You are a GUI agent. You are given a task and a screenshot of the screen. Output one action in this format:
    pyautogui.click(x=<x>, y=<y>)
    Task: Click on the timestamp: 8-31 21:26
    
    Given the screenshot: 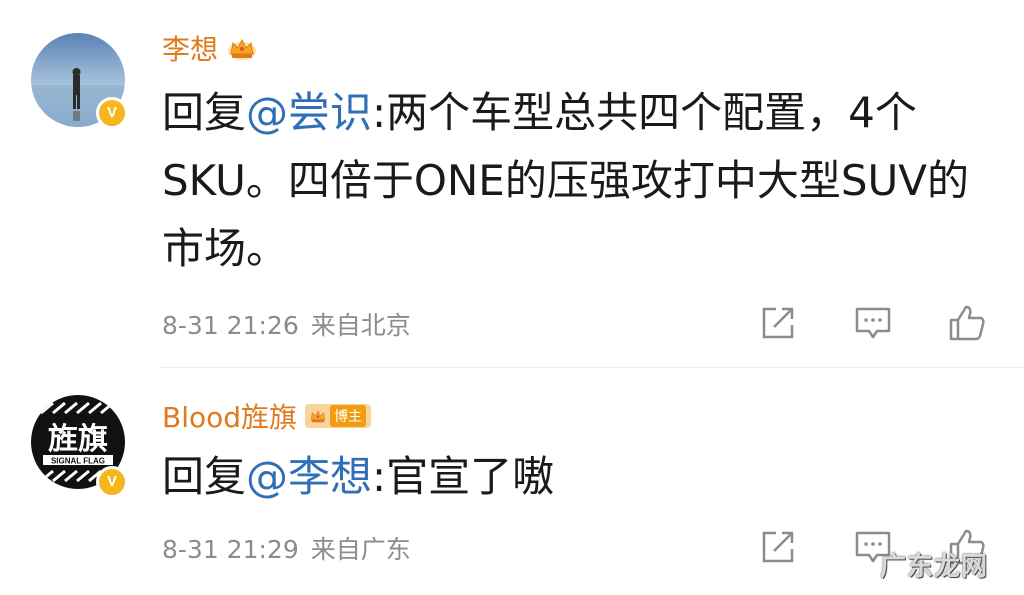 What is the action you would take?
    pyautogui.click(x=230, y=325)
    